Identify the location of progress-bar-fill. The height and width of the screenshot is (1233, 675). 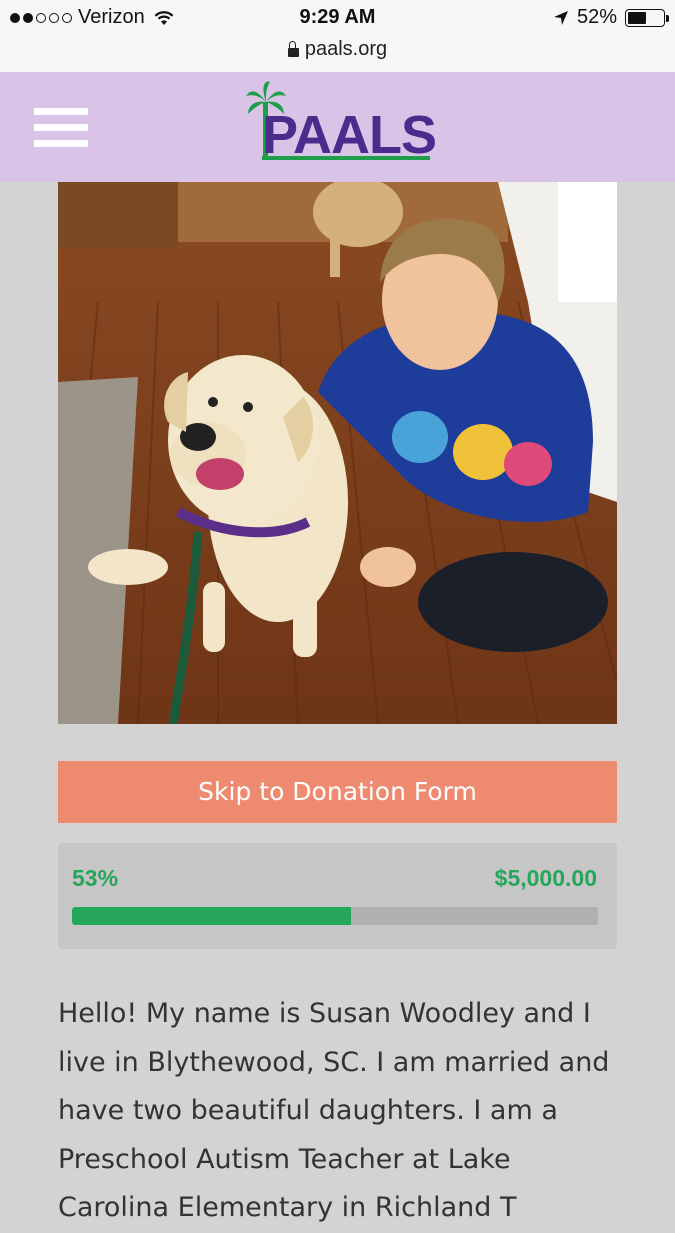
(211, 916).